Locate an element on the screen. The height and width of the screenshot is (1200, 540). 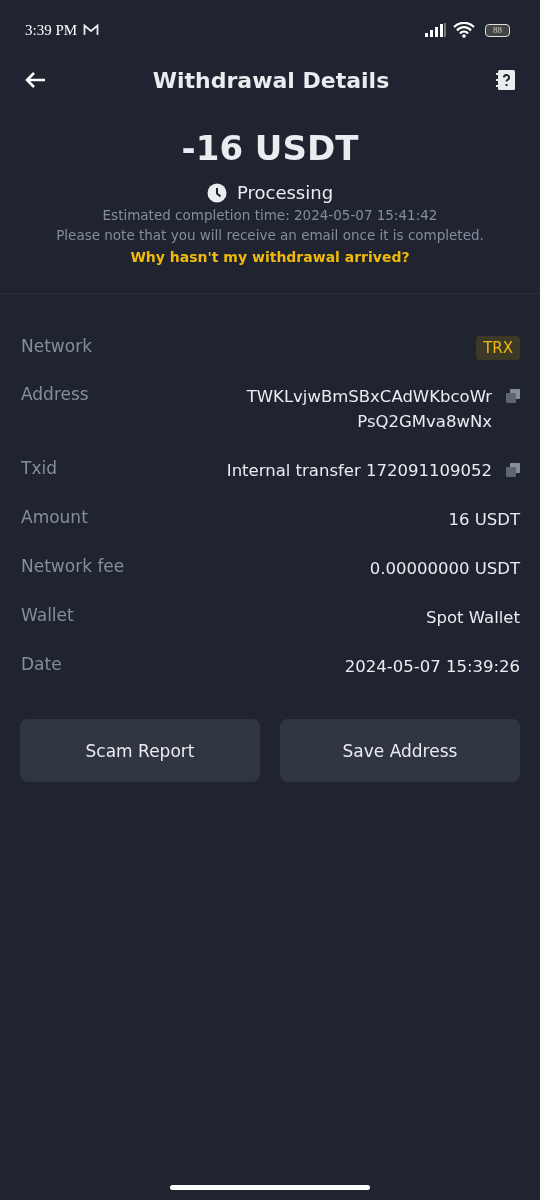
action-button: Save Address is located at coordinates (400, 750).